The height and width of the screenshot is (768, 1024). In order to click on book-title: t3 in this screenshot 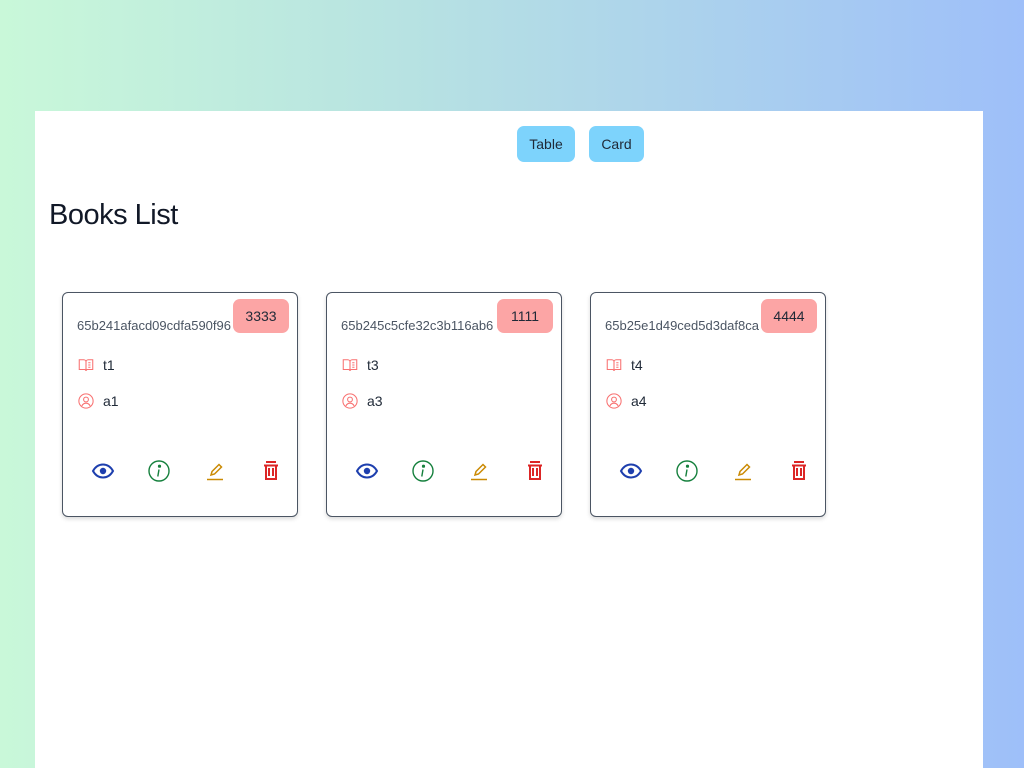, I will do `click(373, 365)`.